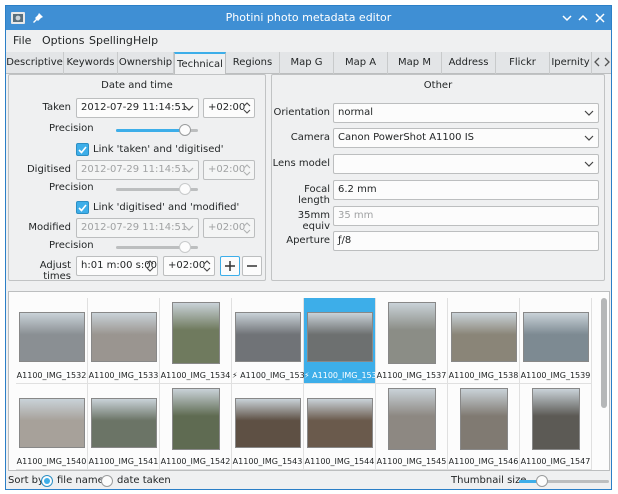 This screenshot has width=618, height=494. I want to click on thumbnail-item: A1100_IMG_1542, so click(196, 427).